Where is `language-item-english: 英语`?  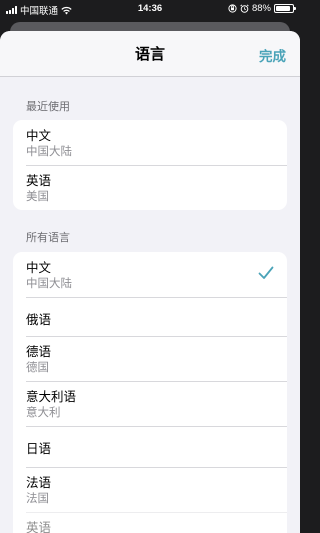
language-item-english: 英语 is located at coordinates (150, 522).